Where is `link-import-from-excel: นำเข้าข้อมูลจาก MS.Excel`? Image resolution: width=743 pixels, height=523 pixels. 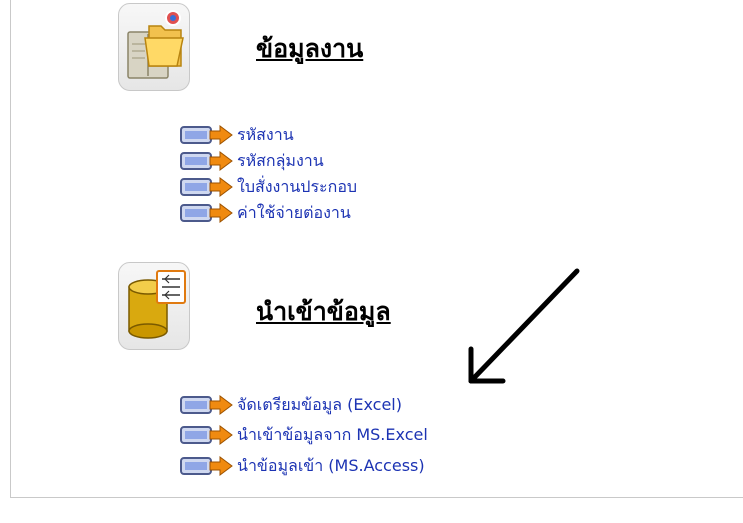 link-import-from-excel: นำเข้าข้อมูลจาก MS.Excel is located at coordinates (304, 435).